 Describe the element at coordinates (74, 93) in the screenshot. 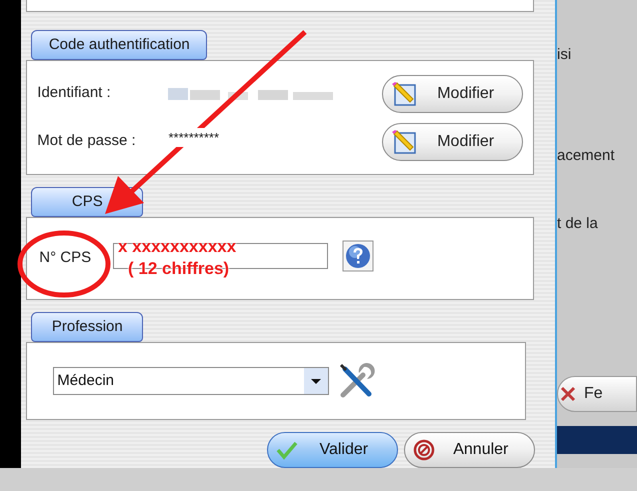

I see `field-label: Identifiant :` at that location.